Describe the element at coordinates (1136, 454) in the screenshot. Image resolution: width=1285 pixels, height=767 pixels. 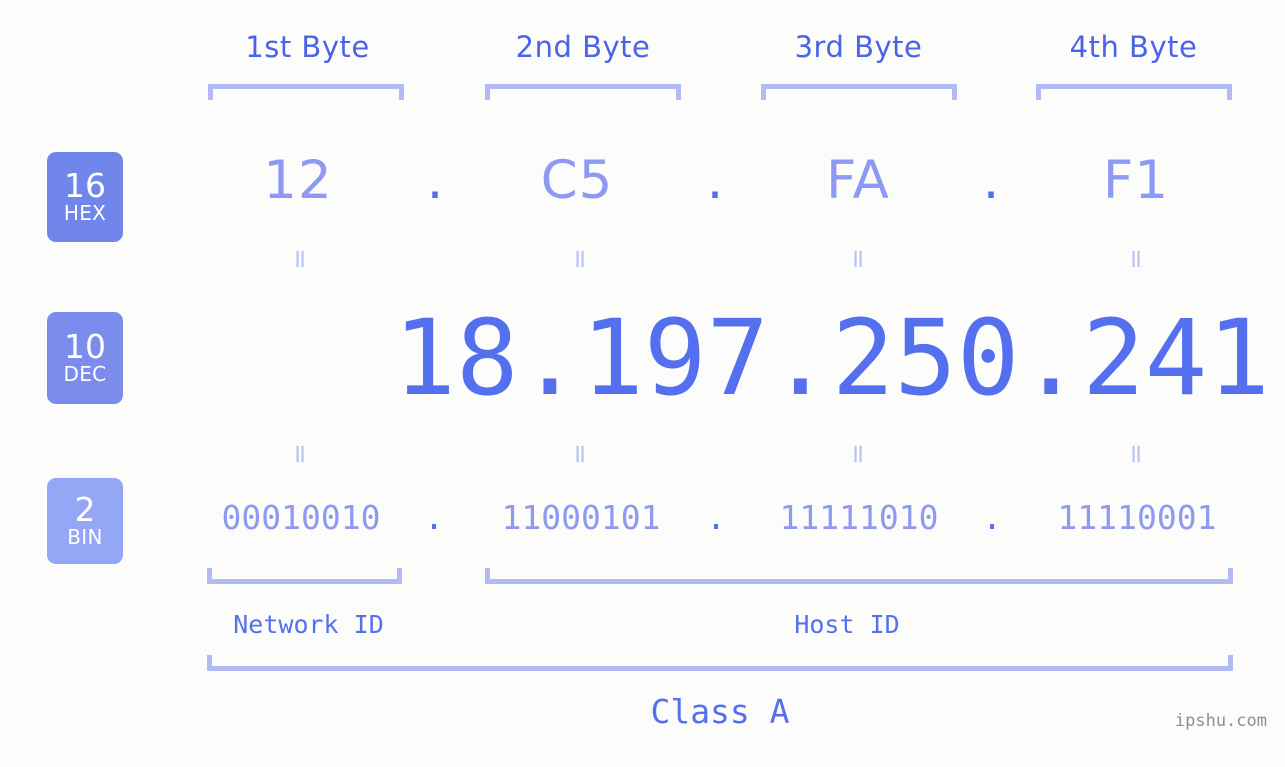
I see `equals-dec-bin-4: =` at that location.